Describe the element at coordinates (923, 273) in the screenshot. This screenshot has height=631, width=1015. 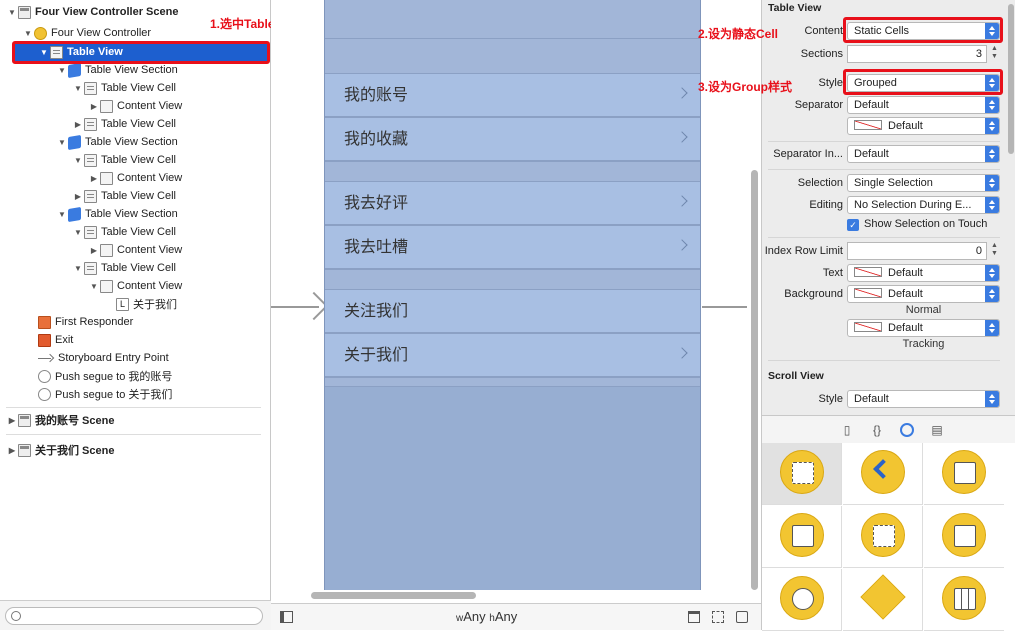
I see `text-color-popup: Default` at that location.